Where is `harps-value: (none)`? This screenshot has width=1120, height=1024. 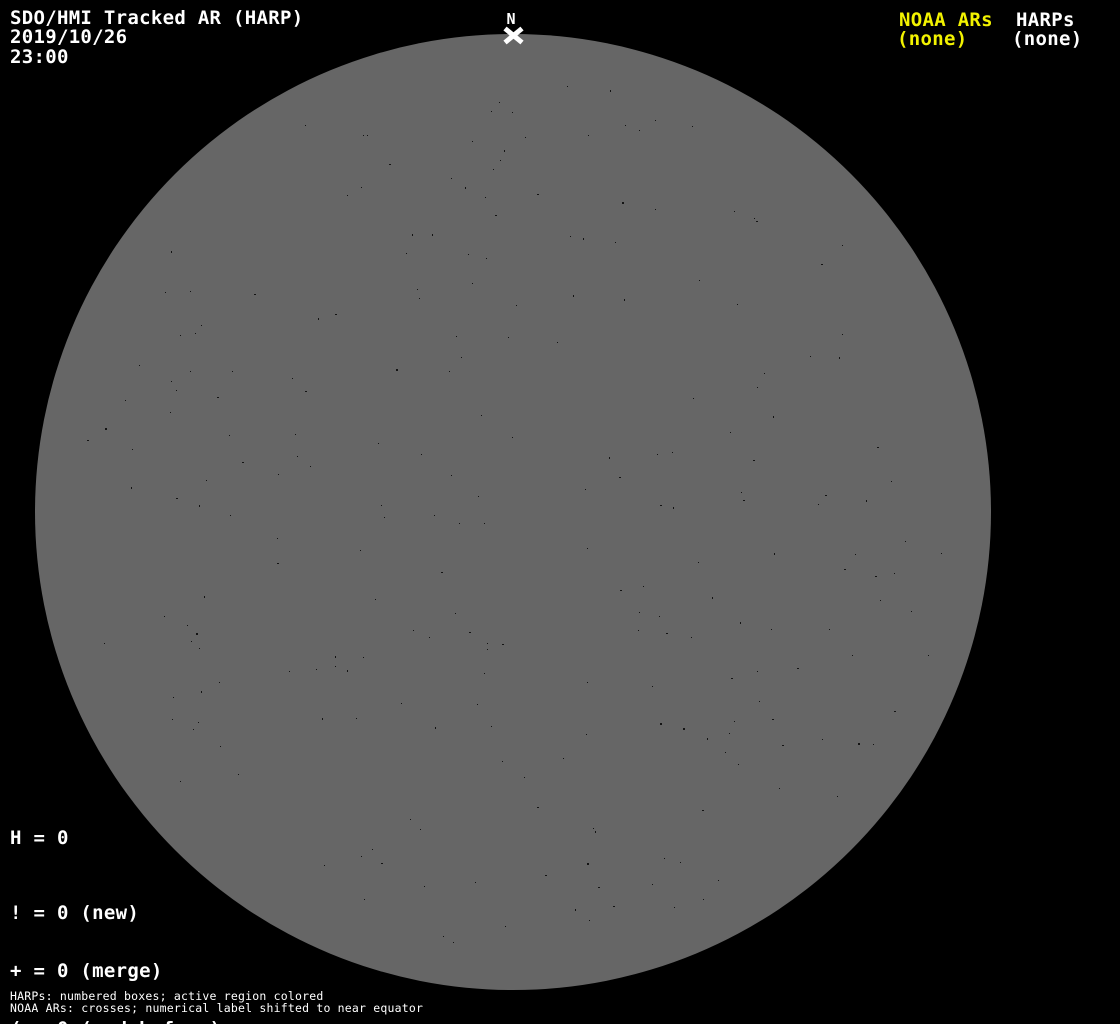
harps-value: (none) is located at coordinates (1047, 39).